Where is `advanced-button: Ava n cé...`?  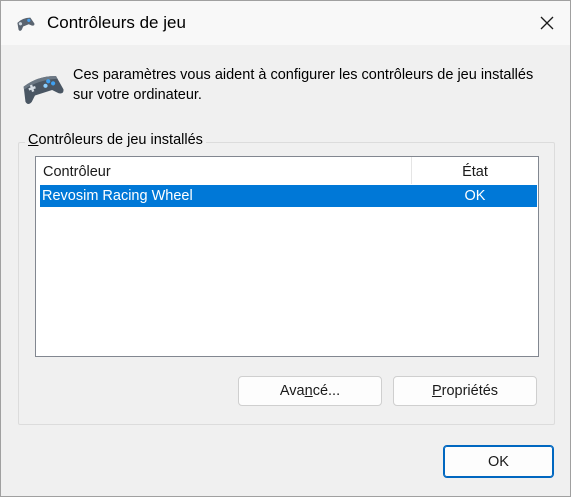
advanced-button: Ava n cé... is located at coordinates (310, 391).